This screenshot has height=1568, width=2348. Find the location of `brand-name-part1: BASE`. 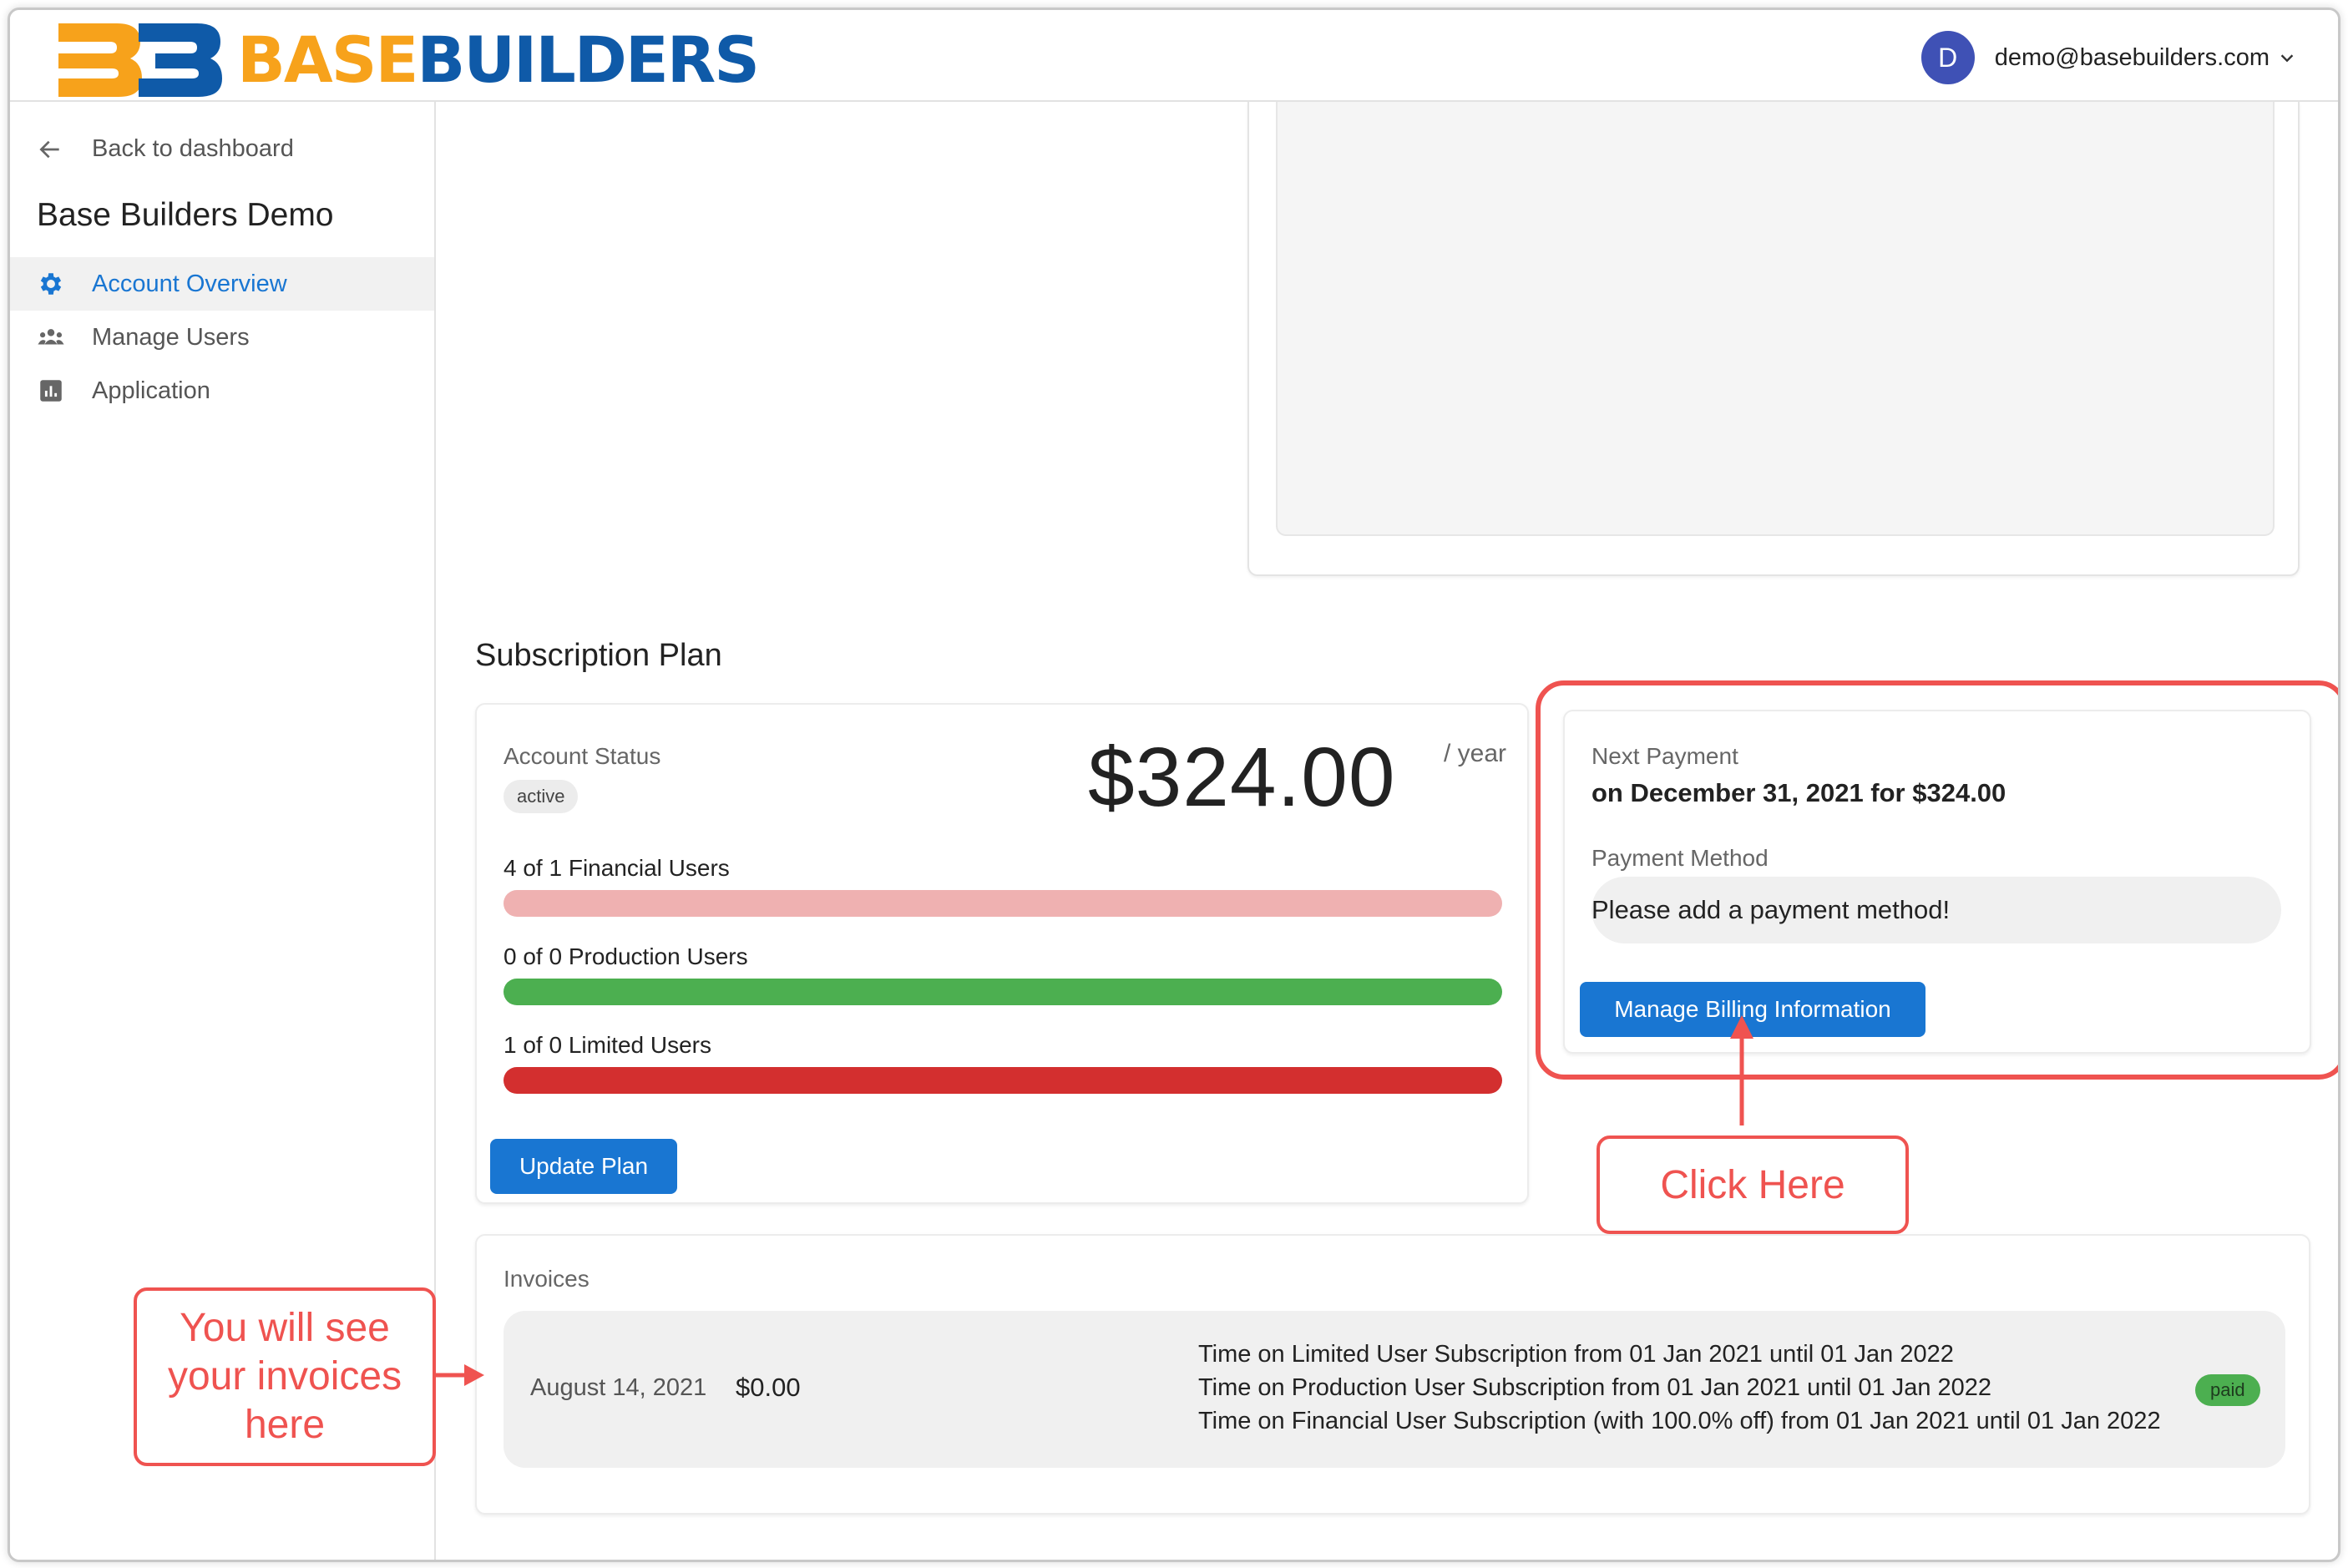

brand-name-part1: BASE is located at coordinates (327, 60).